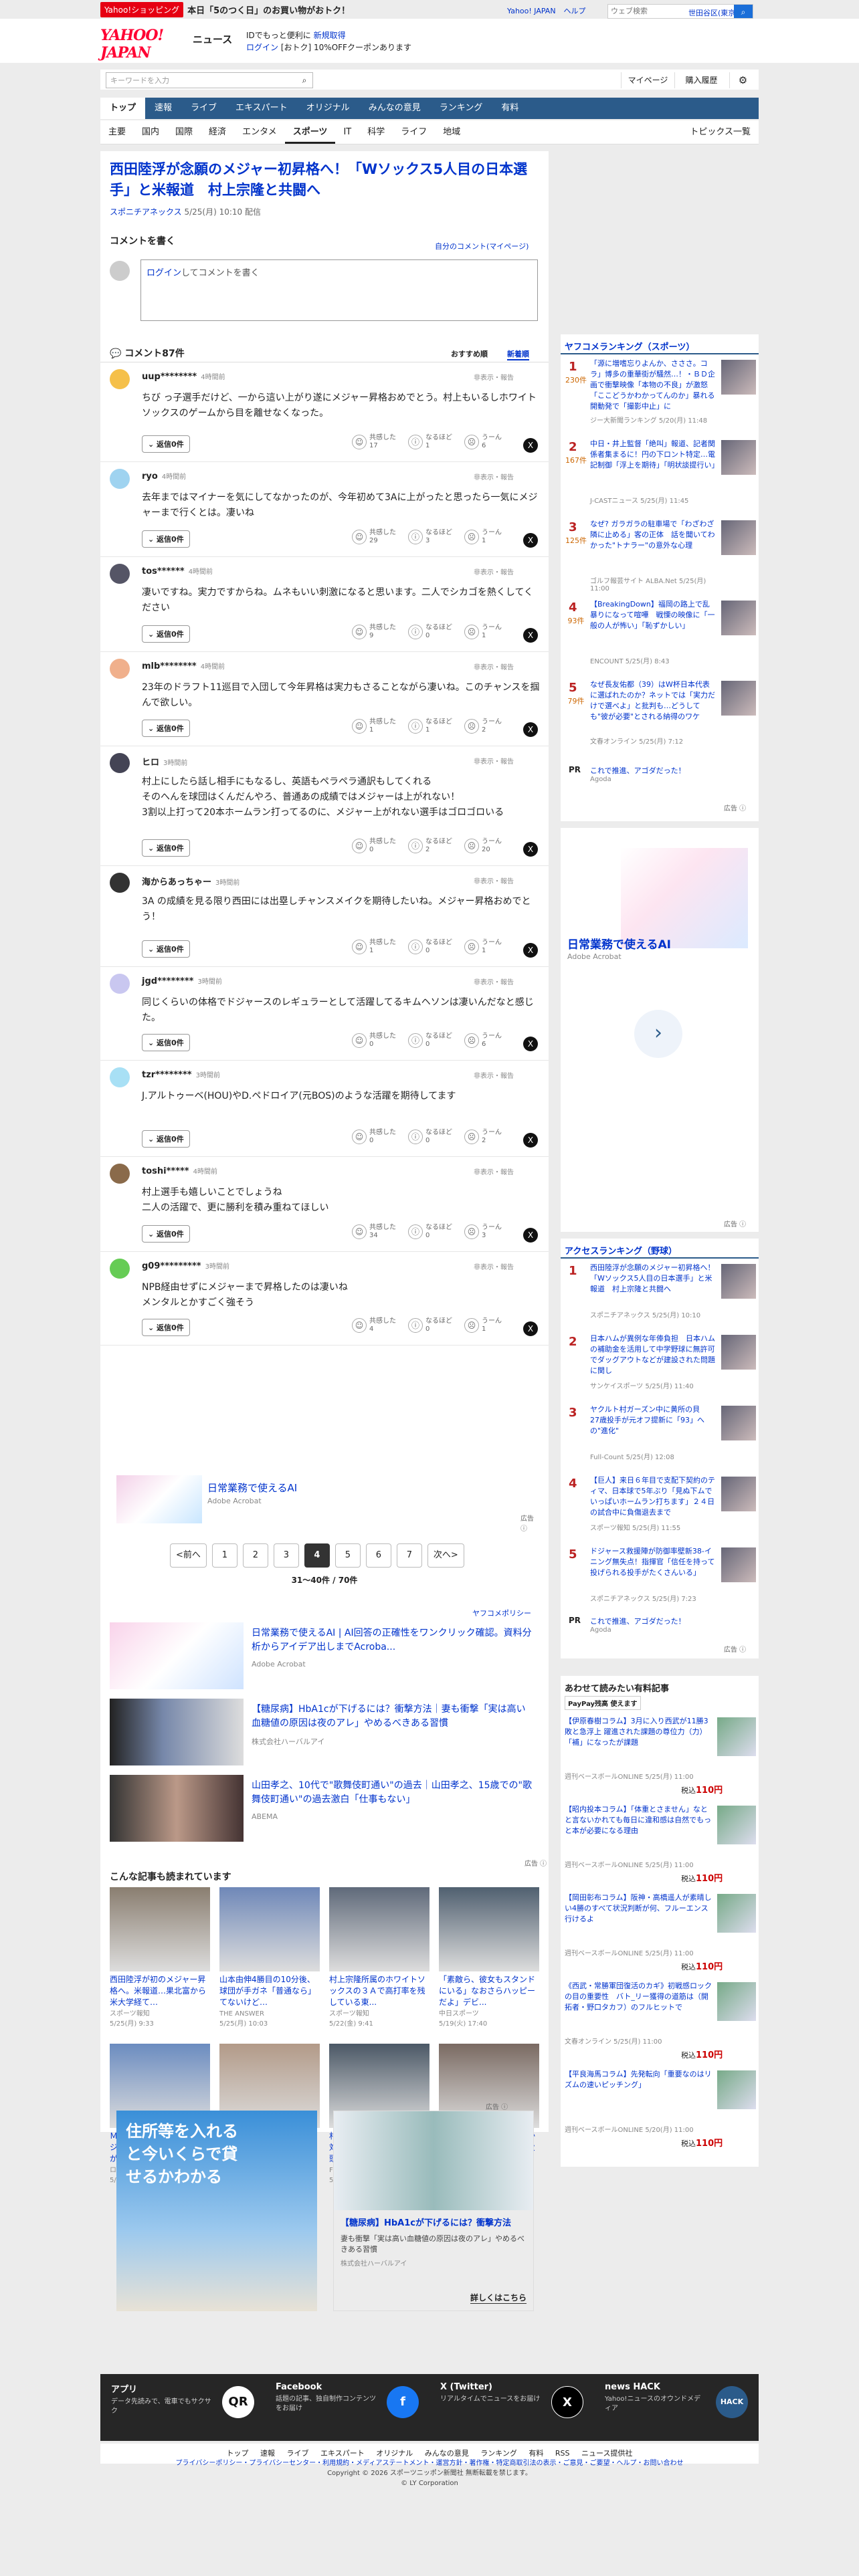 The width and height of the screenshot is (859, 2576). What do you see at coordinates (261, 108) in the screenshot?
I see `nav-expert: エキスパート` at bounding box center [261, 108].